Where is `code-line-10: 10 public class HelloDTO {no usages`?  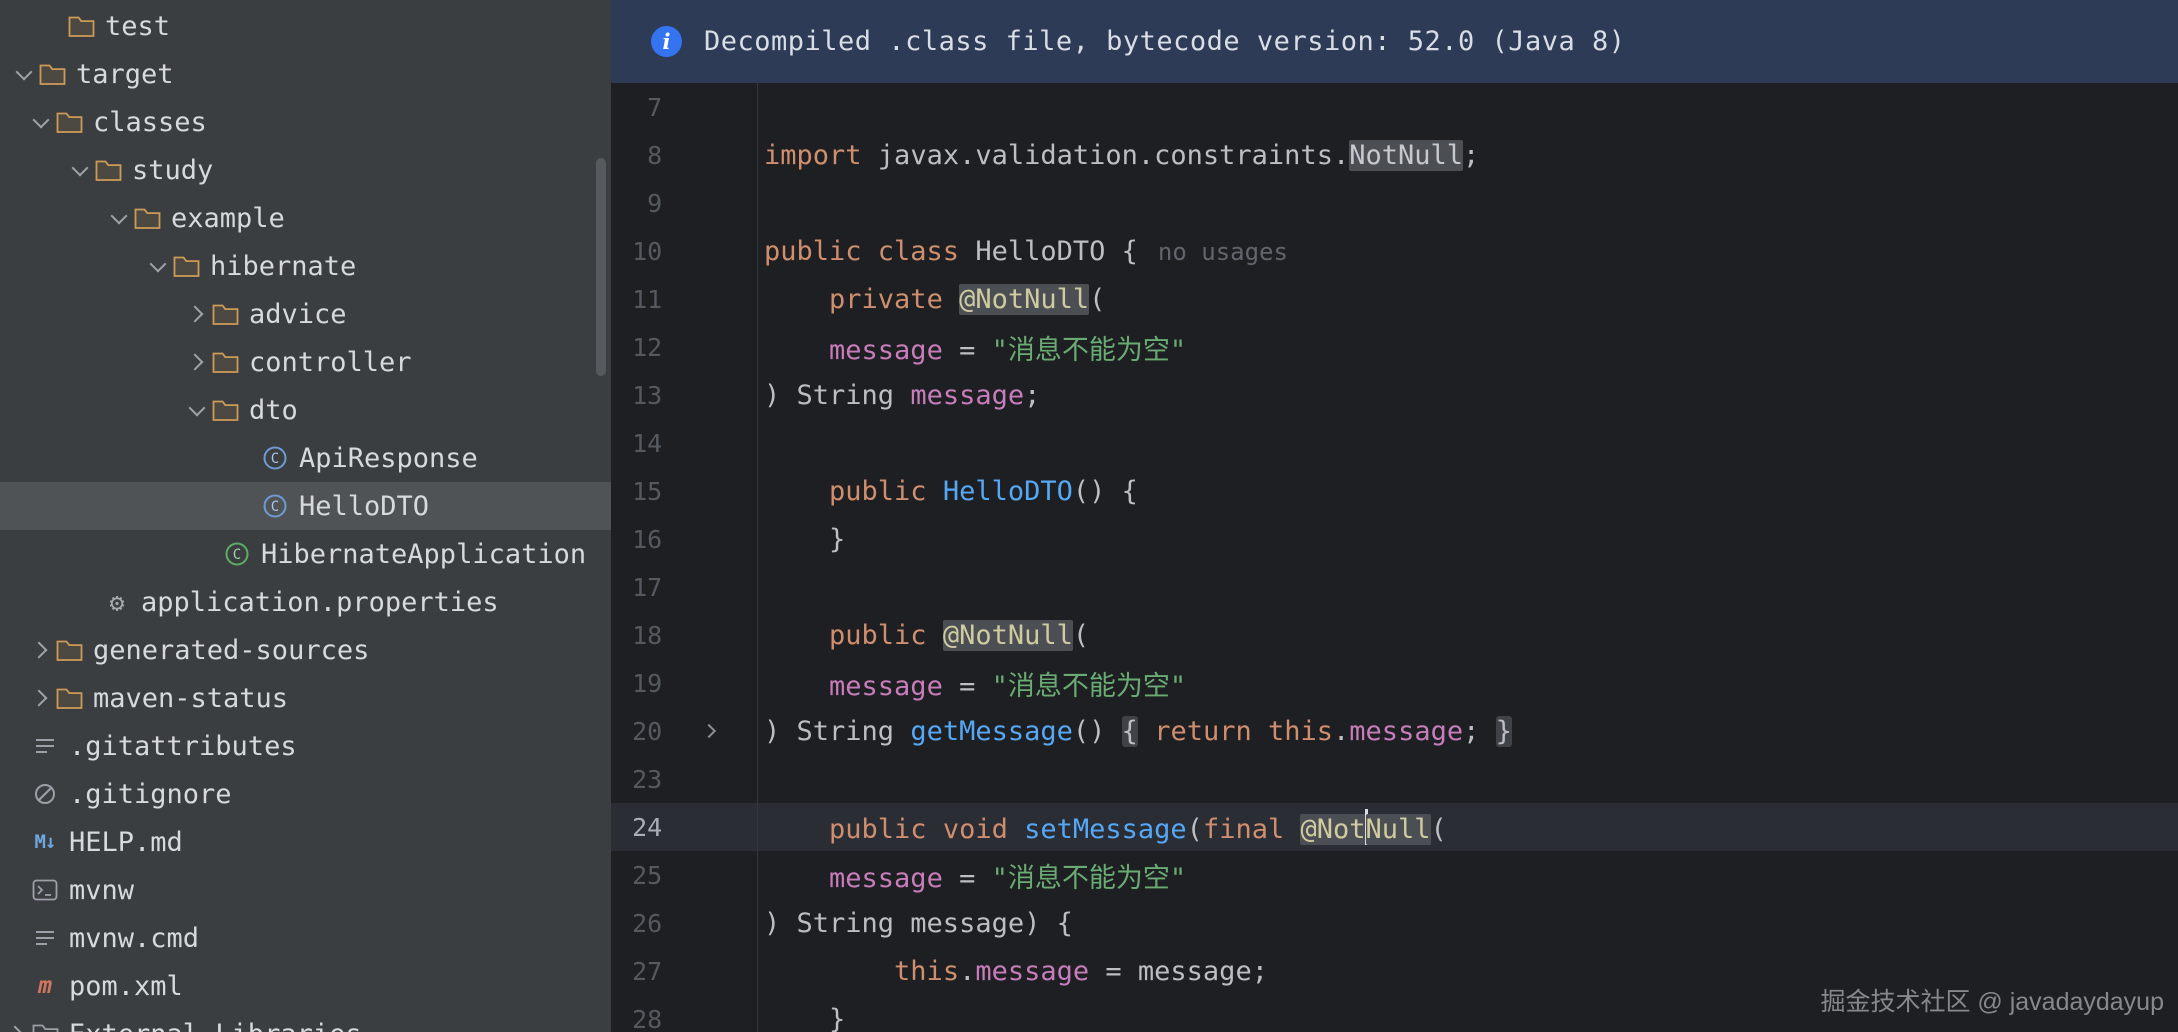 code-line-10: 10 public class HelloDTO {no usages is located at coordinates (1394, 251).